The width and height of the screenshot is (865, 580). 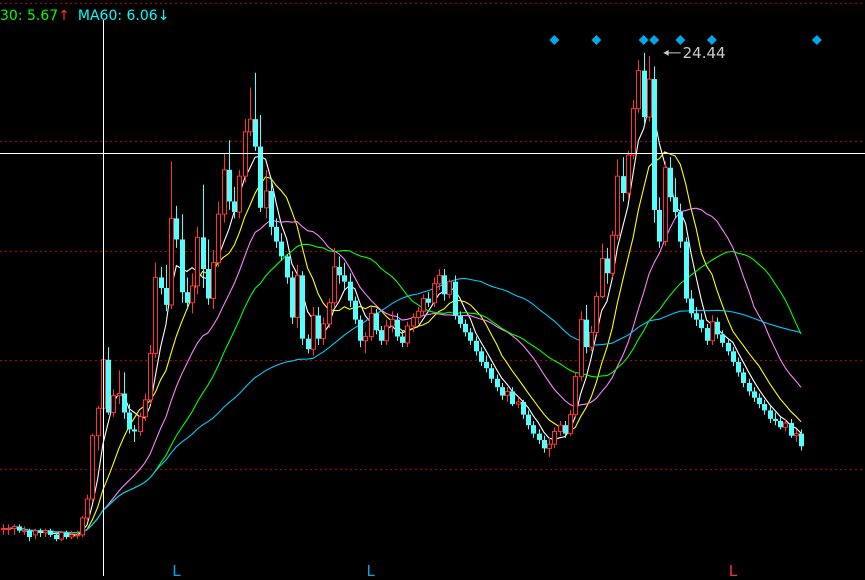 I want to click on signal-label: L, so click(x=176, y=569).